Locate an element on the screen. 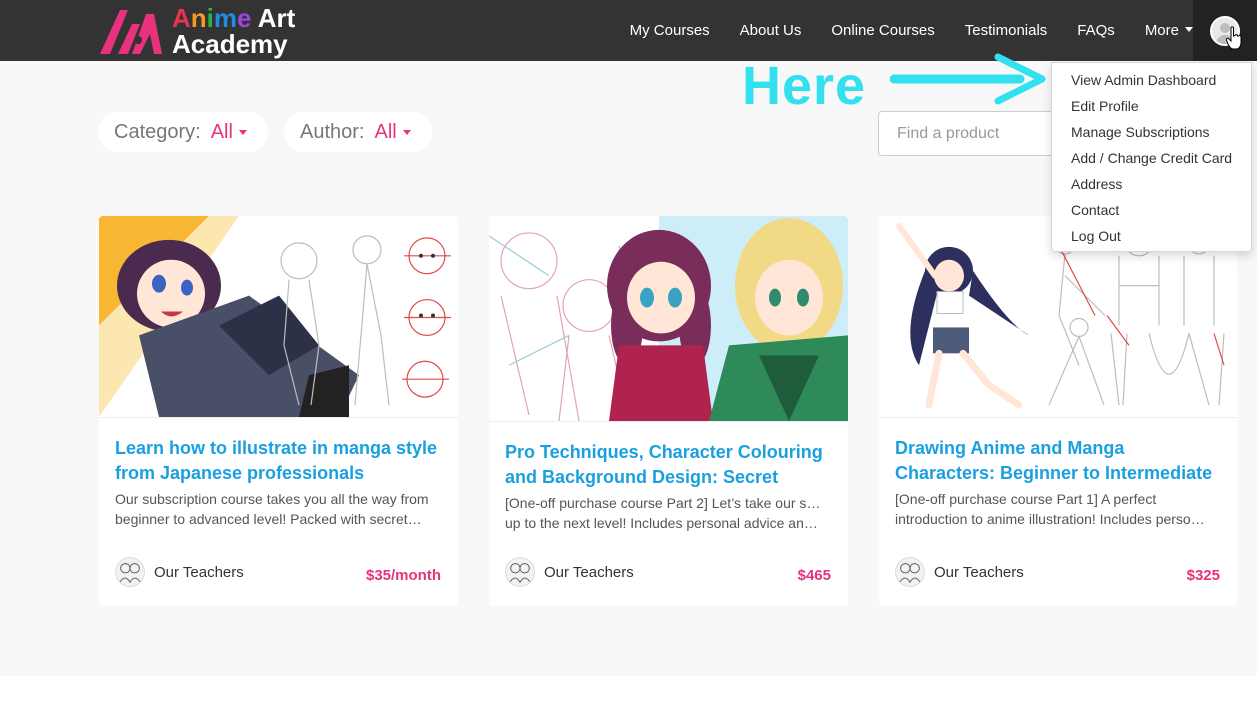 This screenshot has width=1257, height=718. menu-item-log-out: Log Out is located at coordinates (1151, 237).